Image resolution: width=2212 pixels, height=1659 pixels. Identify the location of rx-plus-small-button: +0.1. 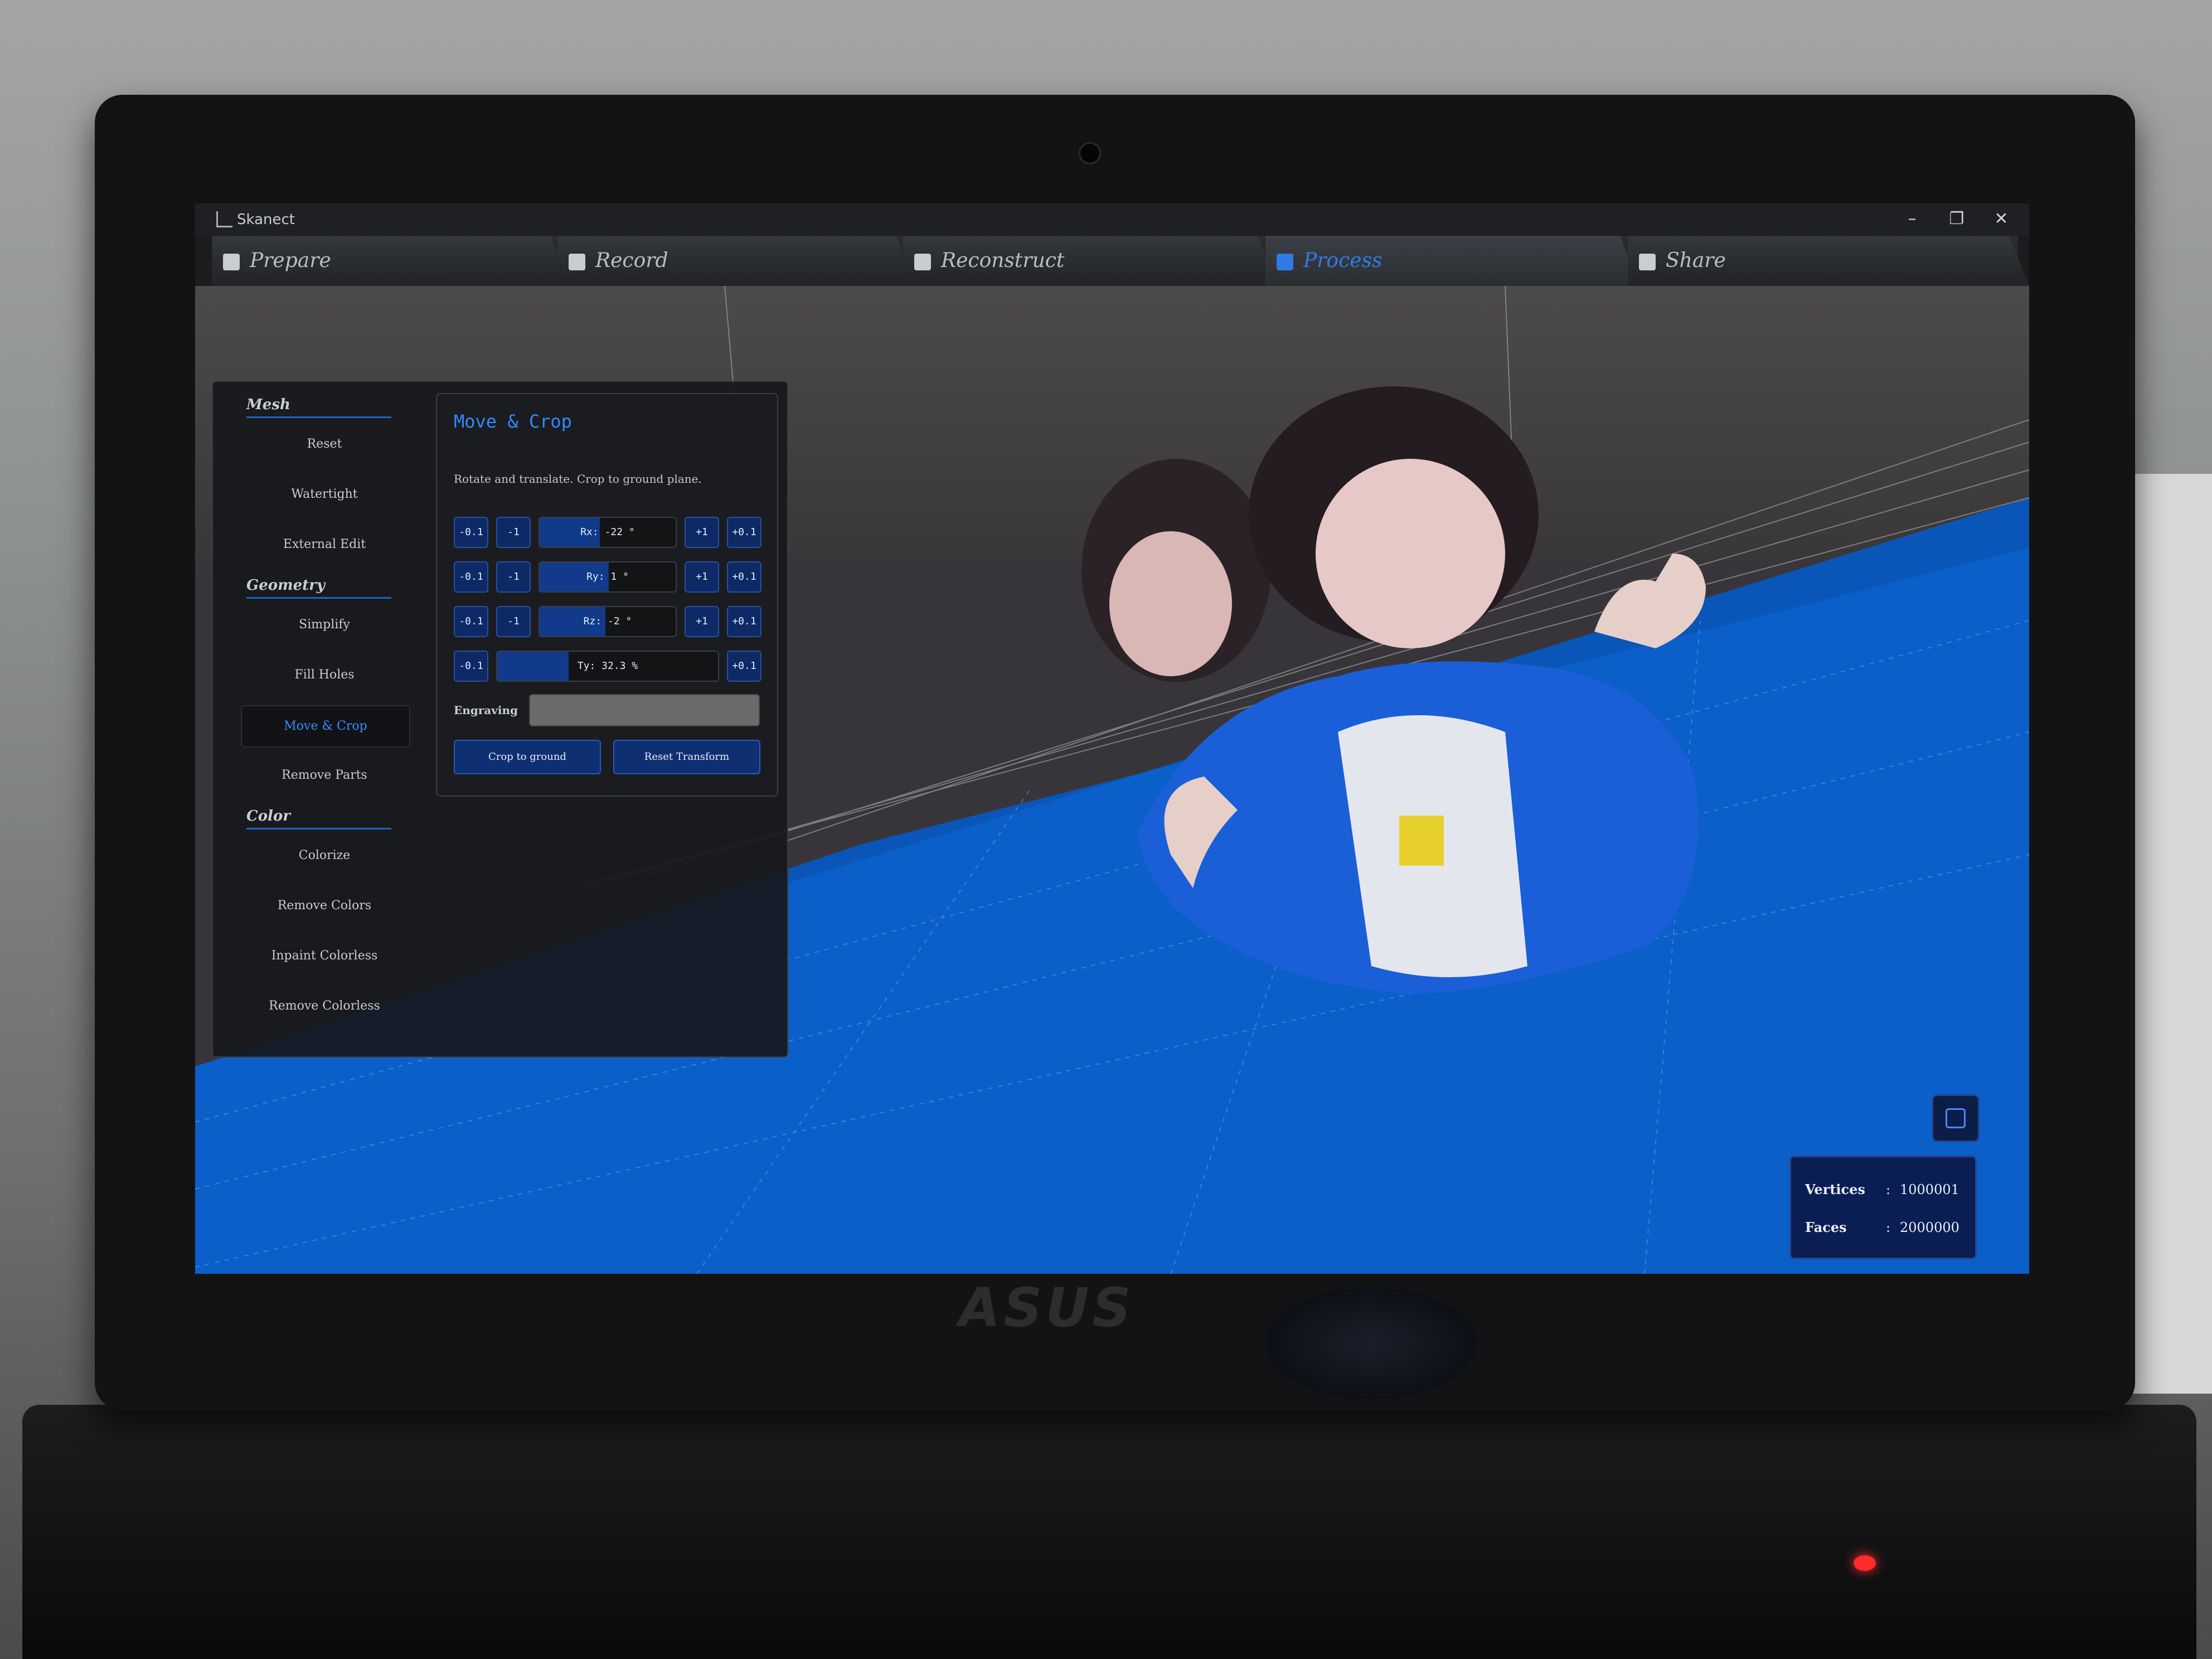
(744, 532).